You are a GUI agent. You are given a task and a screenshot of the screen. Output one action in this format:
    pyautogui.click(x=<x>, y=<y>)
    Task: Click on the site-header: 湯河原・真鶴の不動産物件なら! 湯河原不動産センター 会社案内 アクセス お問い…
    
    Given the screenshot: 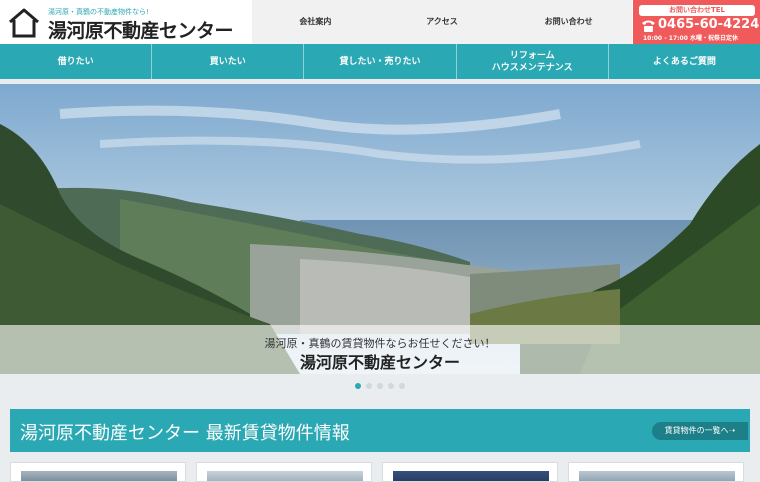 What is the action you would take?
    pyautogui.click(x=380, y=22)
    